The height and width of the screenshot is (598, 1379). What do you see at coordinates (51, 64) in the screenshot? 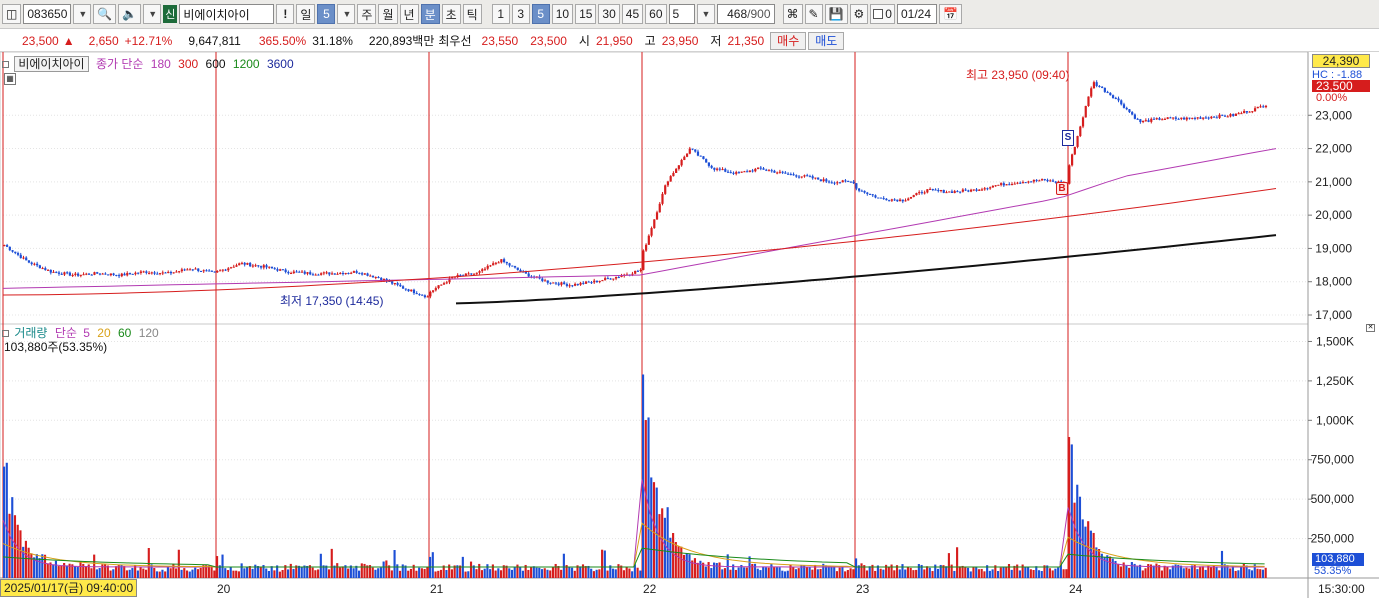
I see `price-legend-name: 비에이치아이` at bounding box center [51, 64].